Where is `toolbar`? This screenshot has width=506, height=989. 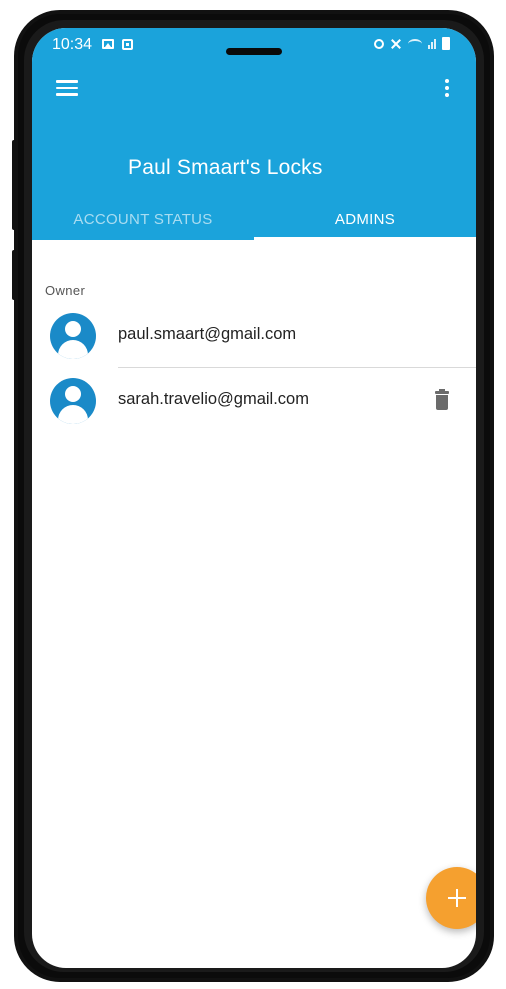
toolbar is located at coordinates (254, 88).